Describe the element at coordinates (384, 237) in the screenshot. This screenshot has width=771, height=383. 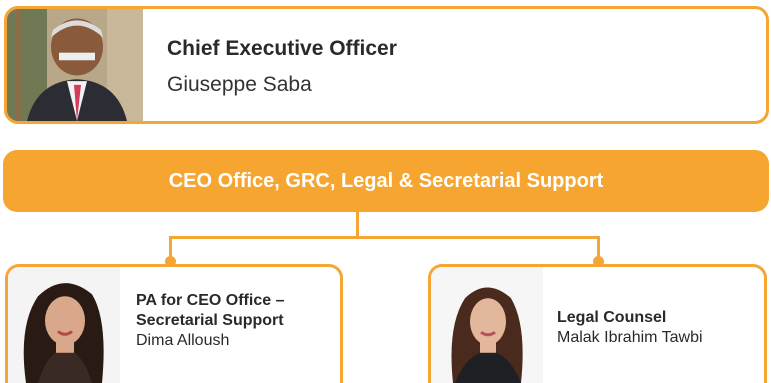
I see `connector-horizontal` at that location.